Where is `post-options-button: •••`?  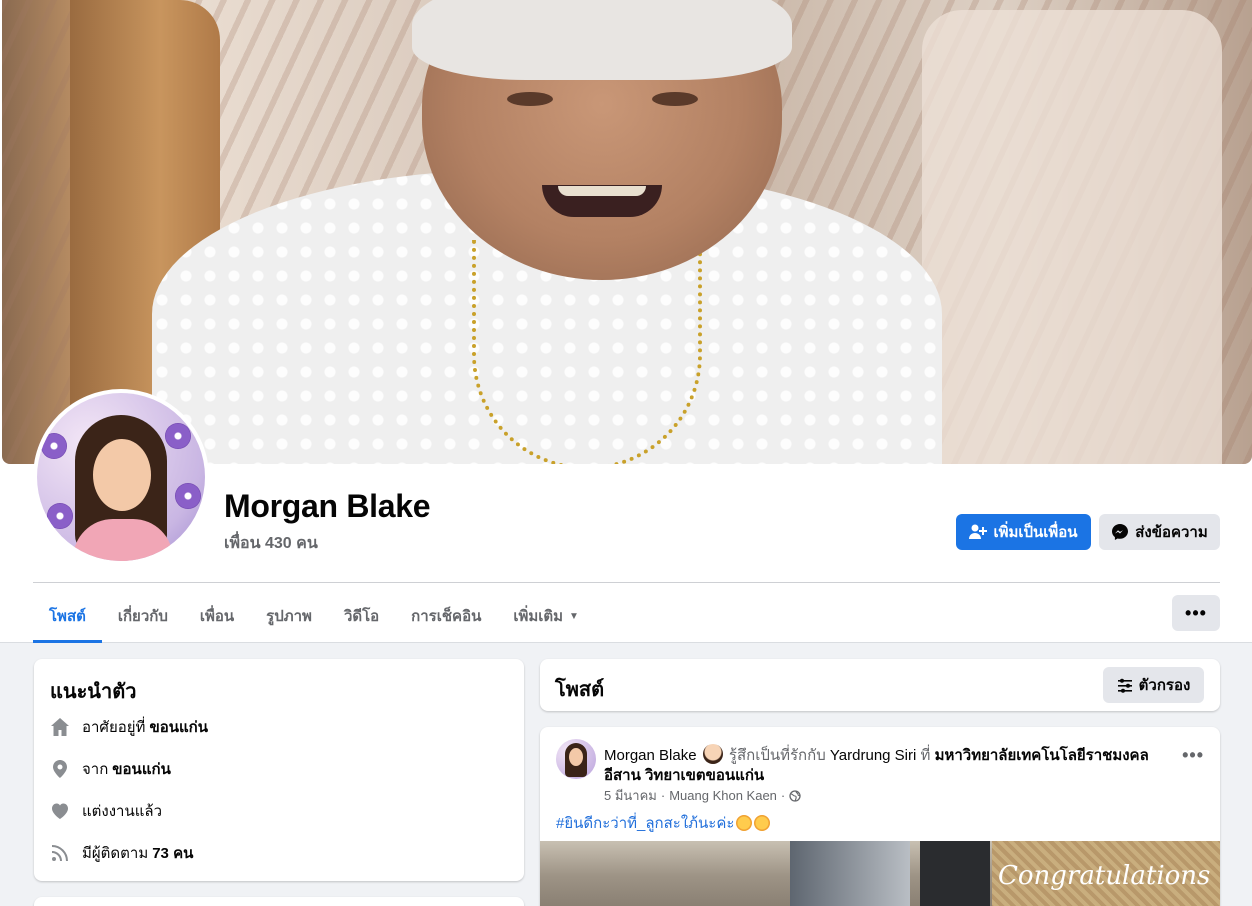
post-options-button: ••• is located at coordinates (1193, 755).